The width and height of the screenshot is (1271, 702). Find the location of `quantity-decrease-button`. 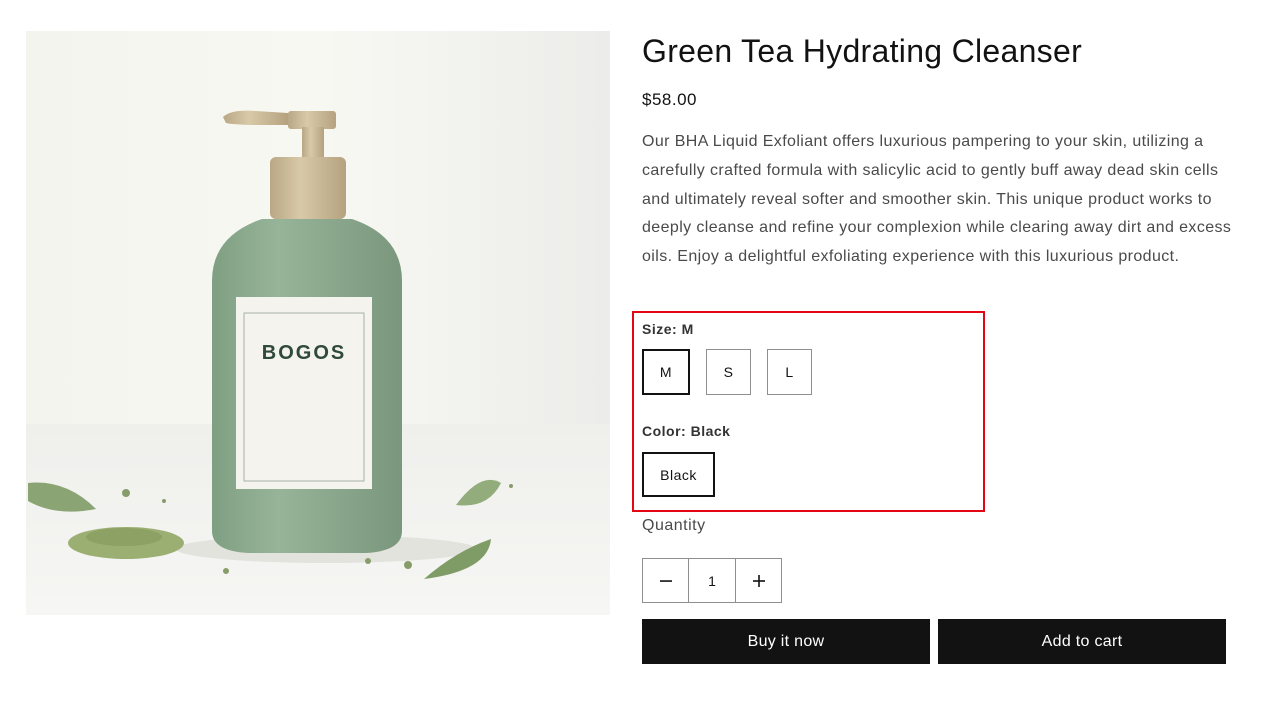

quantity-decrease-button is located at coordinates (665, 580).